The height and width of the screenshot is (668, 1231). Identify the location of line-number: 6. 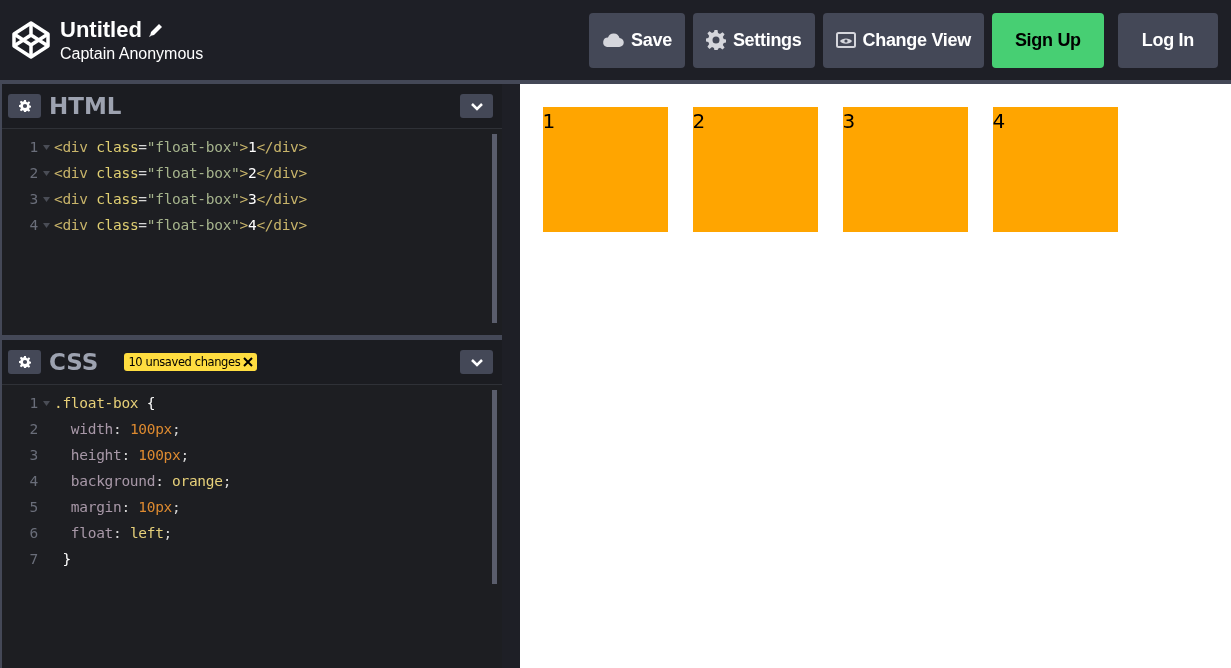
(33, 533).